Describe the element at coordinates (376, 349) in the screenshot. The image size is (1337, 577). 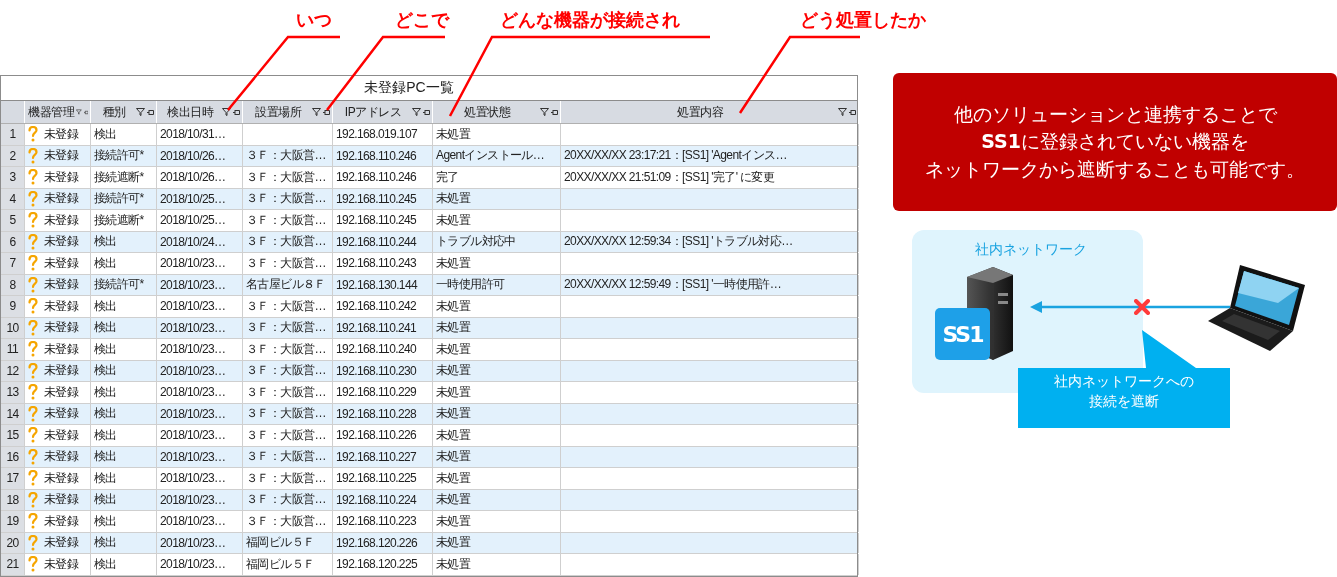
I see `table-cell: 192.168.110.240` at that location.